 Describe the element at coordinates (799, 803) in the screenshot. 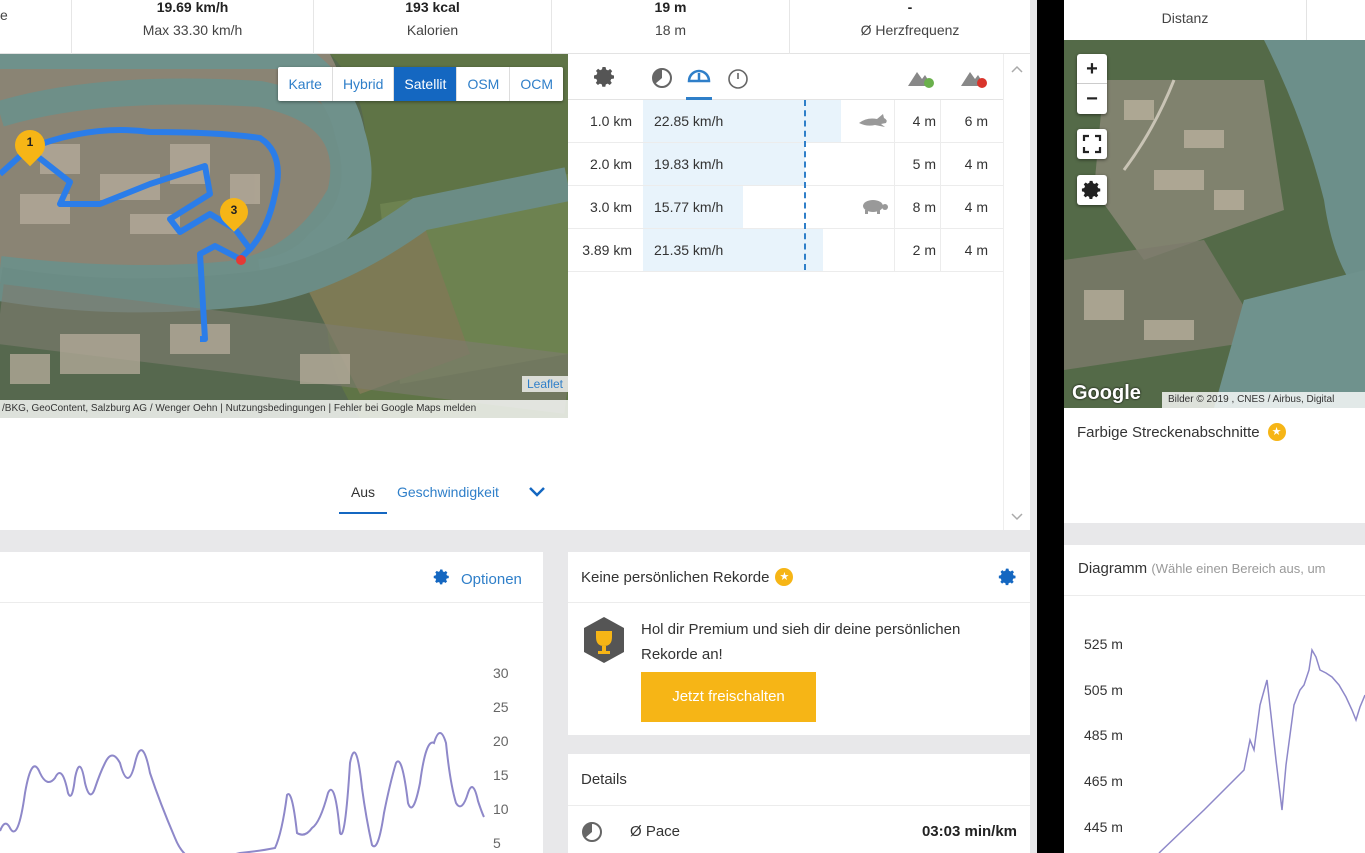

I see `details-card: Details Ø Pace 03:03 min/km` at that location.